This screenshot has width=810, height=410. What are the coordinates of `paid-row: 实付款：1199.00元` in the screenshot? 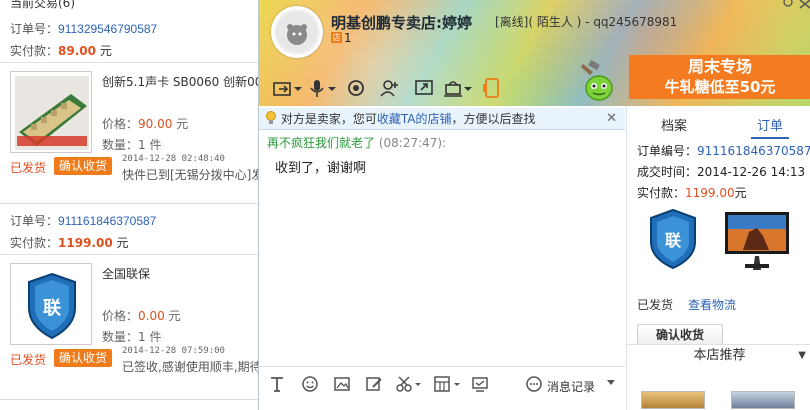 It's located at (692, 193).